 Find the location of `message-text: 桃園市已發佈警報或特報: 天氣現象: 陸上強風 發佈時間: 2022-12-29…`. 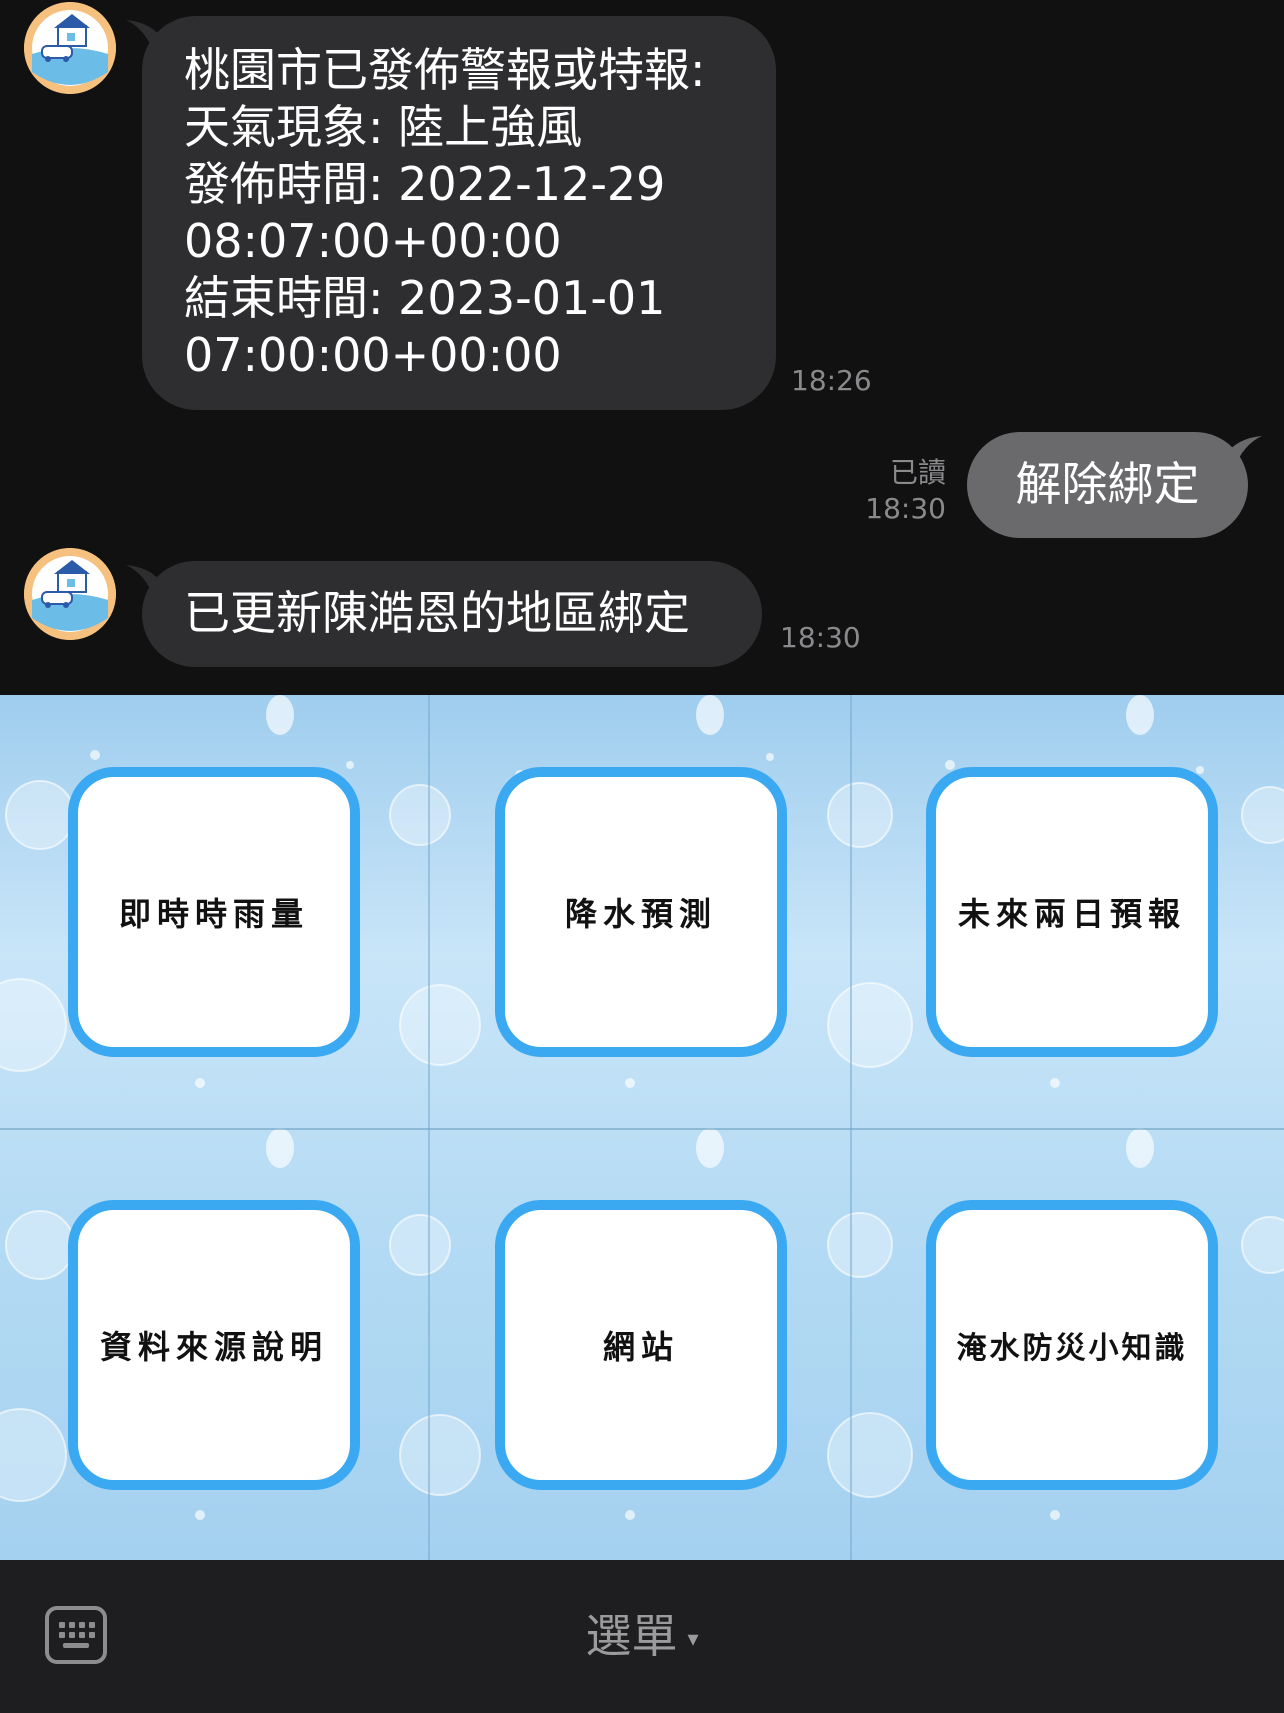

message-text: 桃園市已發佈警報或特報: 天氣現象: 陸上強風 發佈時間: 2022-12-29… is located at coordinates (445, 212).